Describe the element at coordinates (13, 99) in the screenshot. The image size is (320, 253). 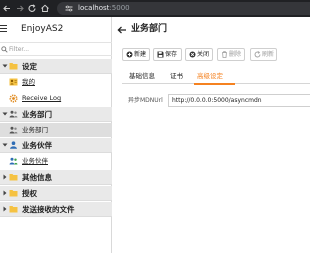
I see `gear-icon` at that location.